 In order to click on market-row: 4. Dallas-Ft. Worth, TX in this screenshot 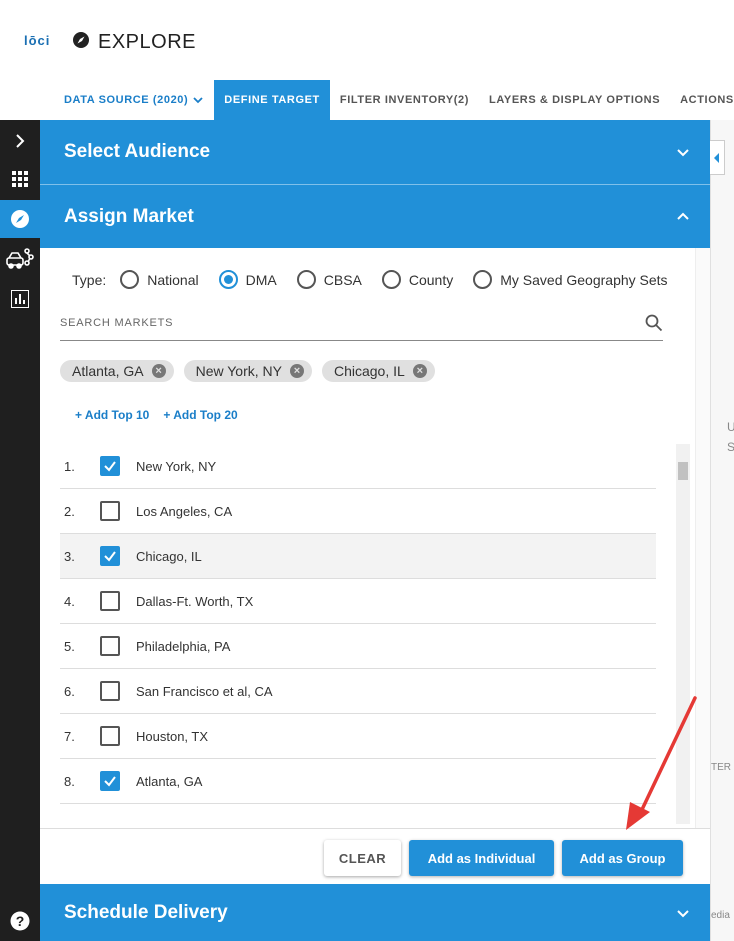, I will do `click(358, 601)`.